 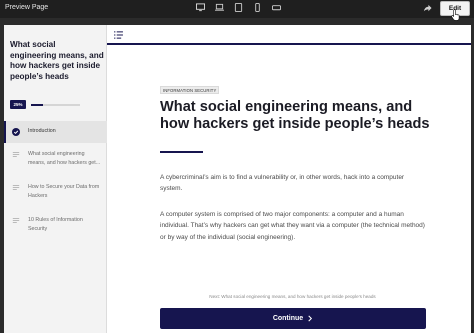 I want to click on continue-button: Continue, so click(x=293, y=318).